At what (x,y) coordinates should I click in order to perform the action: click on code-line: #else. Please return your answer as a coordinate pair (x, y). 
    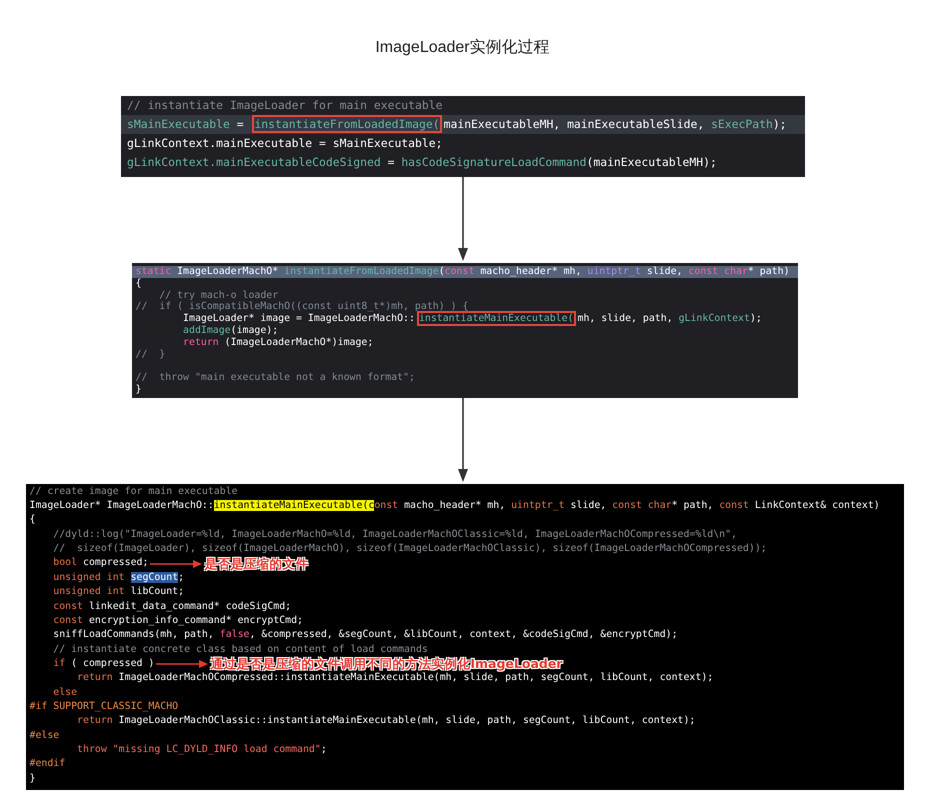
    Looking at the image, I should click on (45, 735).